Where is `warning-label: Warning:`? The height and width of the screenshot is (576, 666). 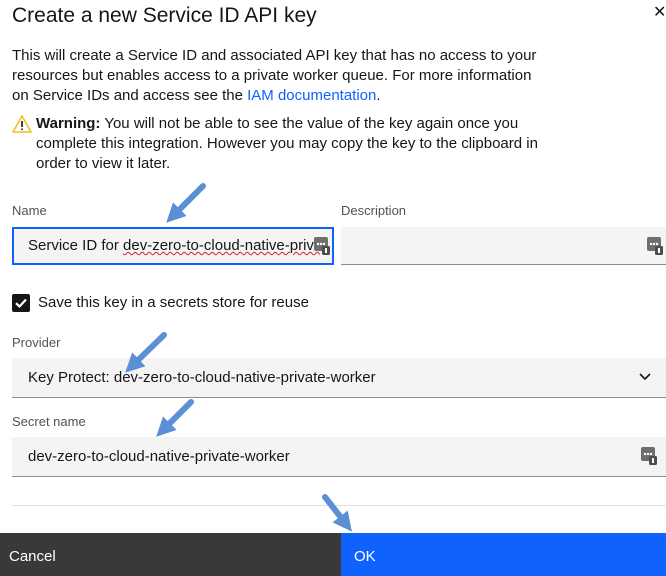 warning-label: Warning: is located at coordinates (68, 123).